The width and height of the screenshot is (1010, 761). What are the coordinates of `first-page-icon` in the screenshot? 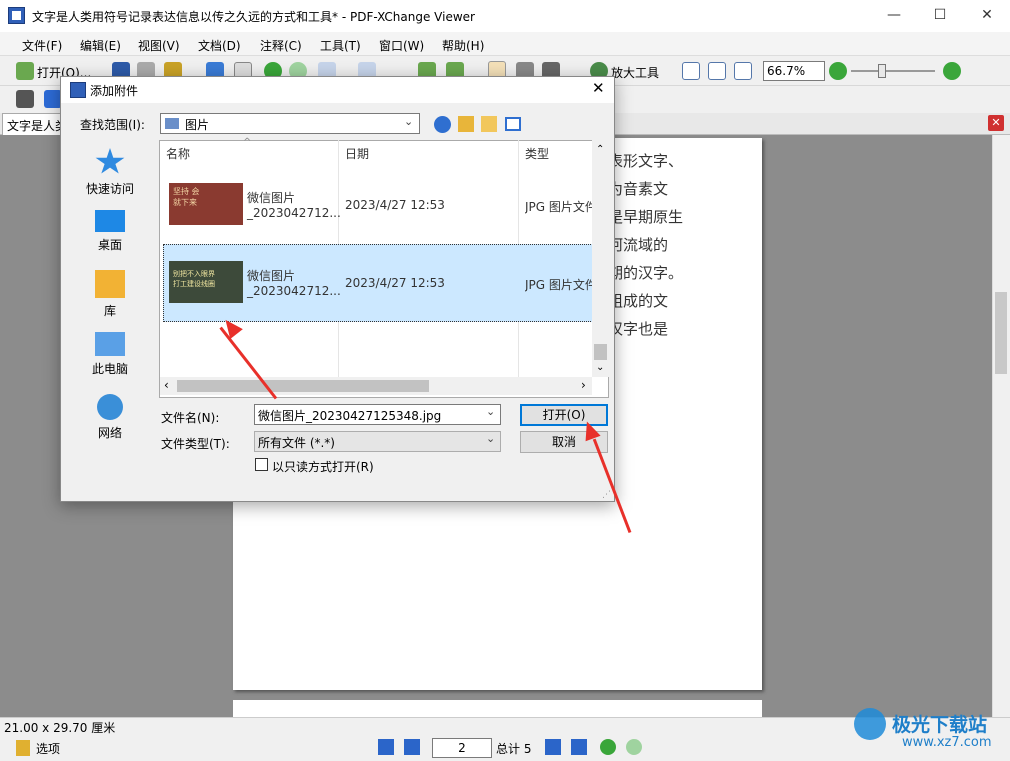 It's located at (386, 747).